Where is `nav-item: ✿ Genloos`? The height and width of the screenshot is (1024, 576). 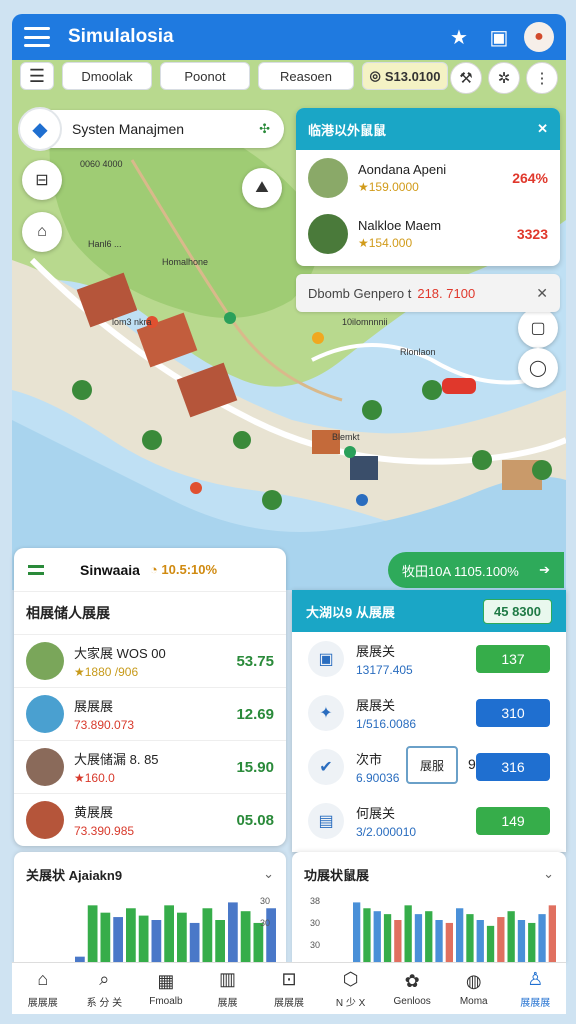
nav-item: ✿ Genloos is located at coordinates (412, 988).